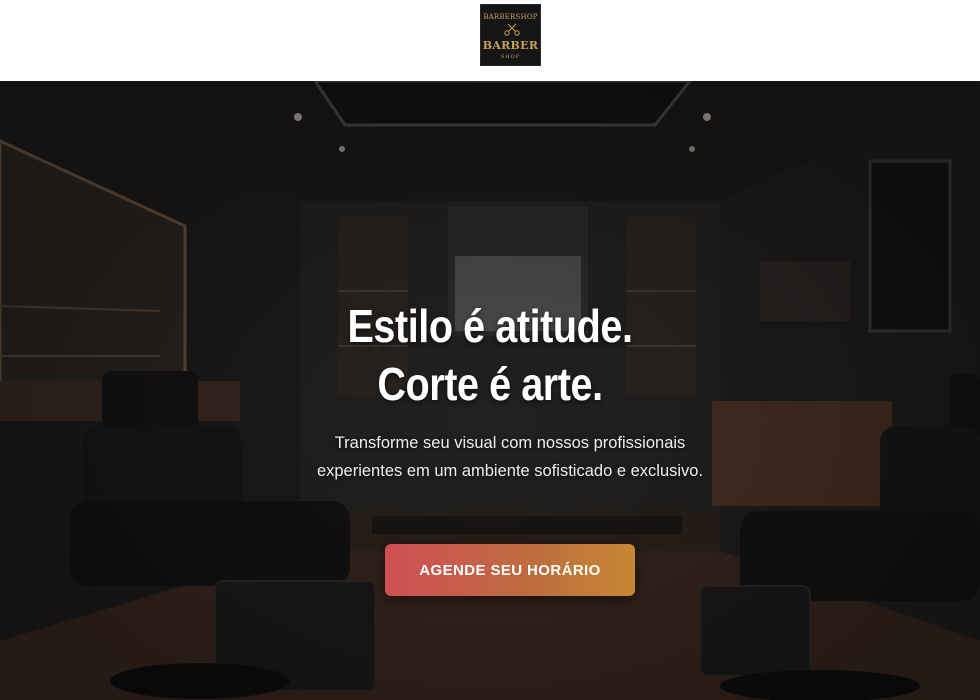 The height and width of the screenshot is (700, 980). Describe the element at coordinates (490, 355) in the screenshot. I see `hero-title: Estilo é atitude. Corte é arte.` at that location.